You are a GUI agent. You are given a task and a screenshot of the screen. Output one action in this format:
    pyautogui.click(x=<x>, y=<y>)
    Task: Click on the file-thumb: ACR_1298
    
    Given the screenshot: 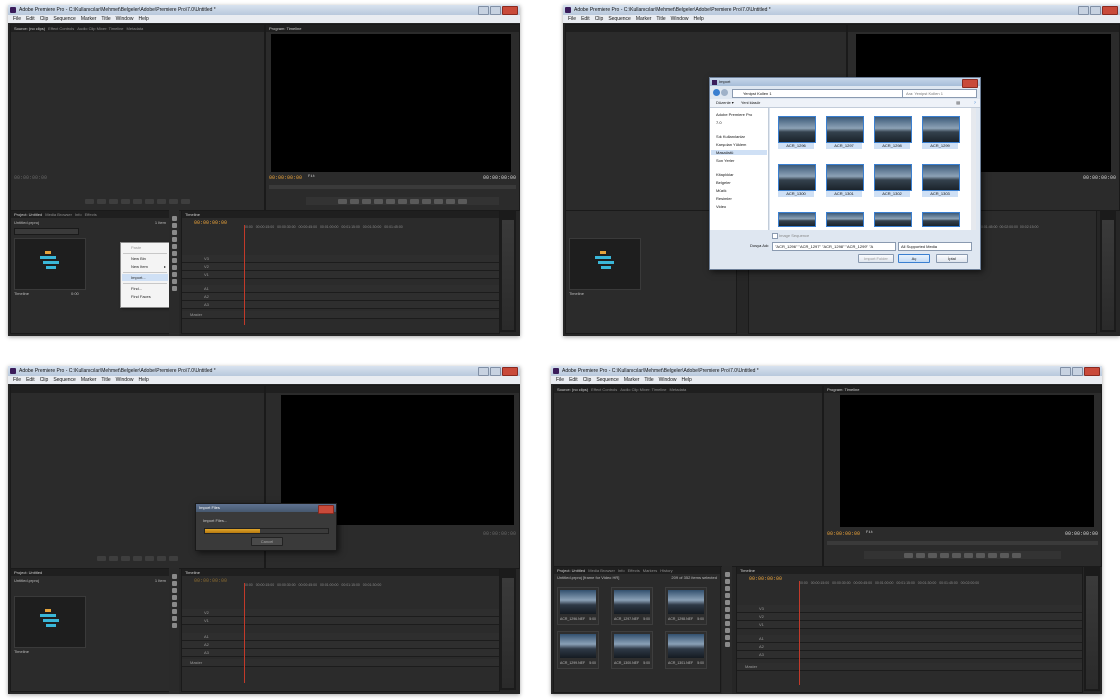 What is the action you would take?
    pyautogui.click(x=893, y=132)
    